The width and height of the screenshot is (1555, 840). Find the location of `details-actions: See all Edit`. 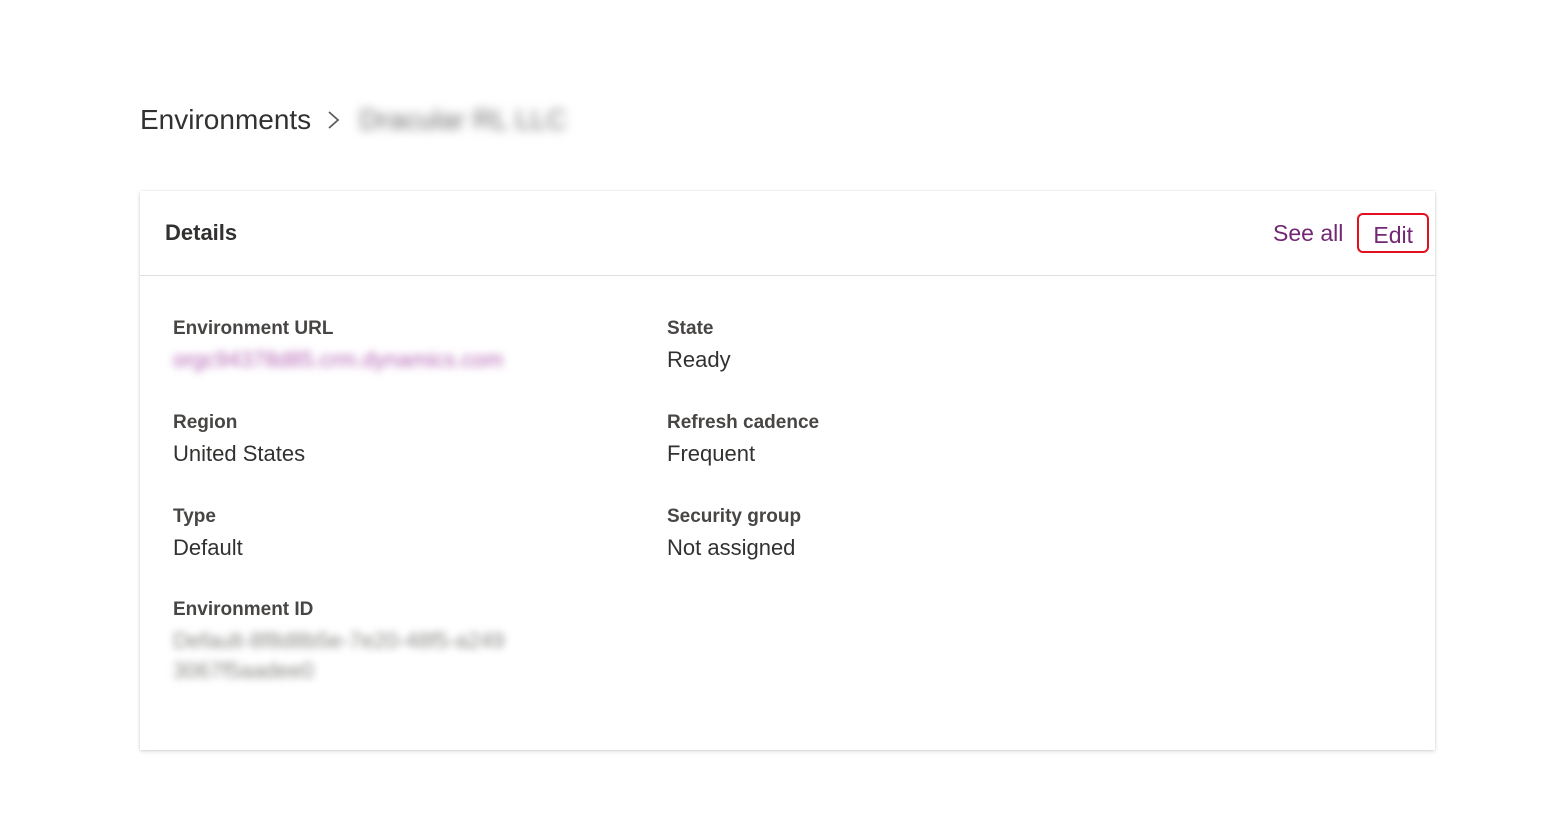

details-actions: See all Edit is located at coordinates (1344, 233).